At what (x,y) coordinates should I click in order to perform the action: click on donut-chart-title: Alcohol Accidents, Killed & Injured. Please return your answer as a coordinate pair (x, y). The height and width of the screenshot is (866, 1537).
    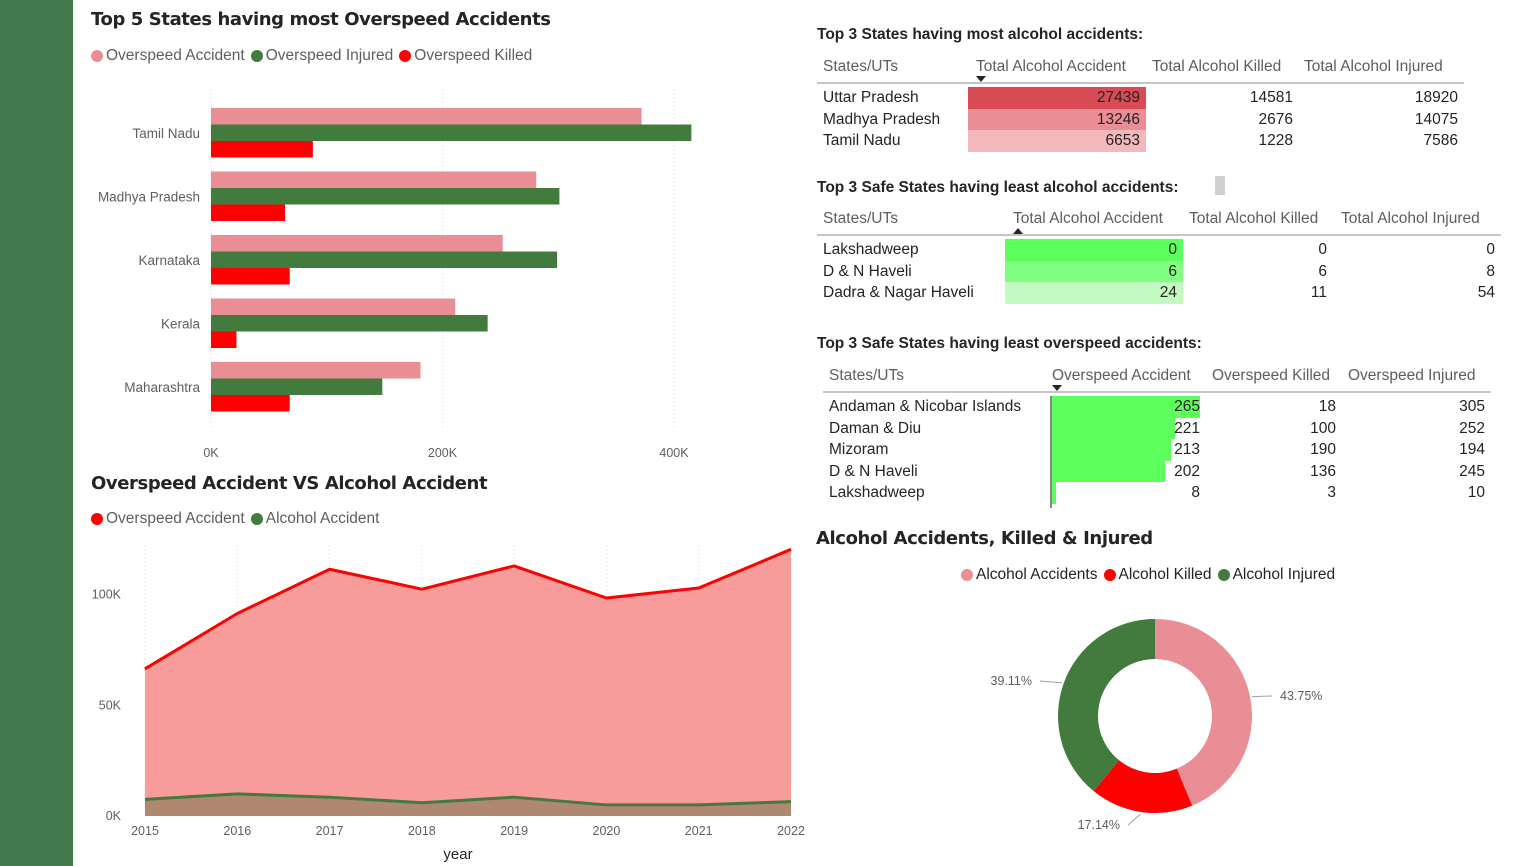
    Looking at the image, I should click on (984, 538).